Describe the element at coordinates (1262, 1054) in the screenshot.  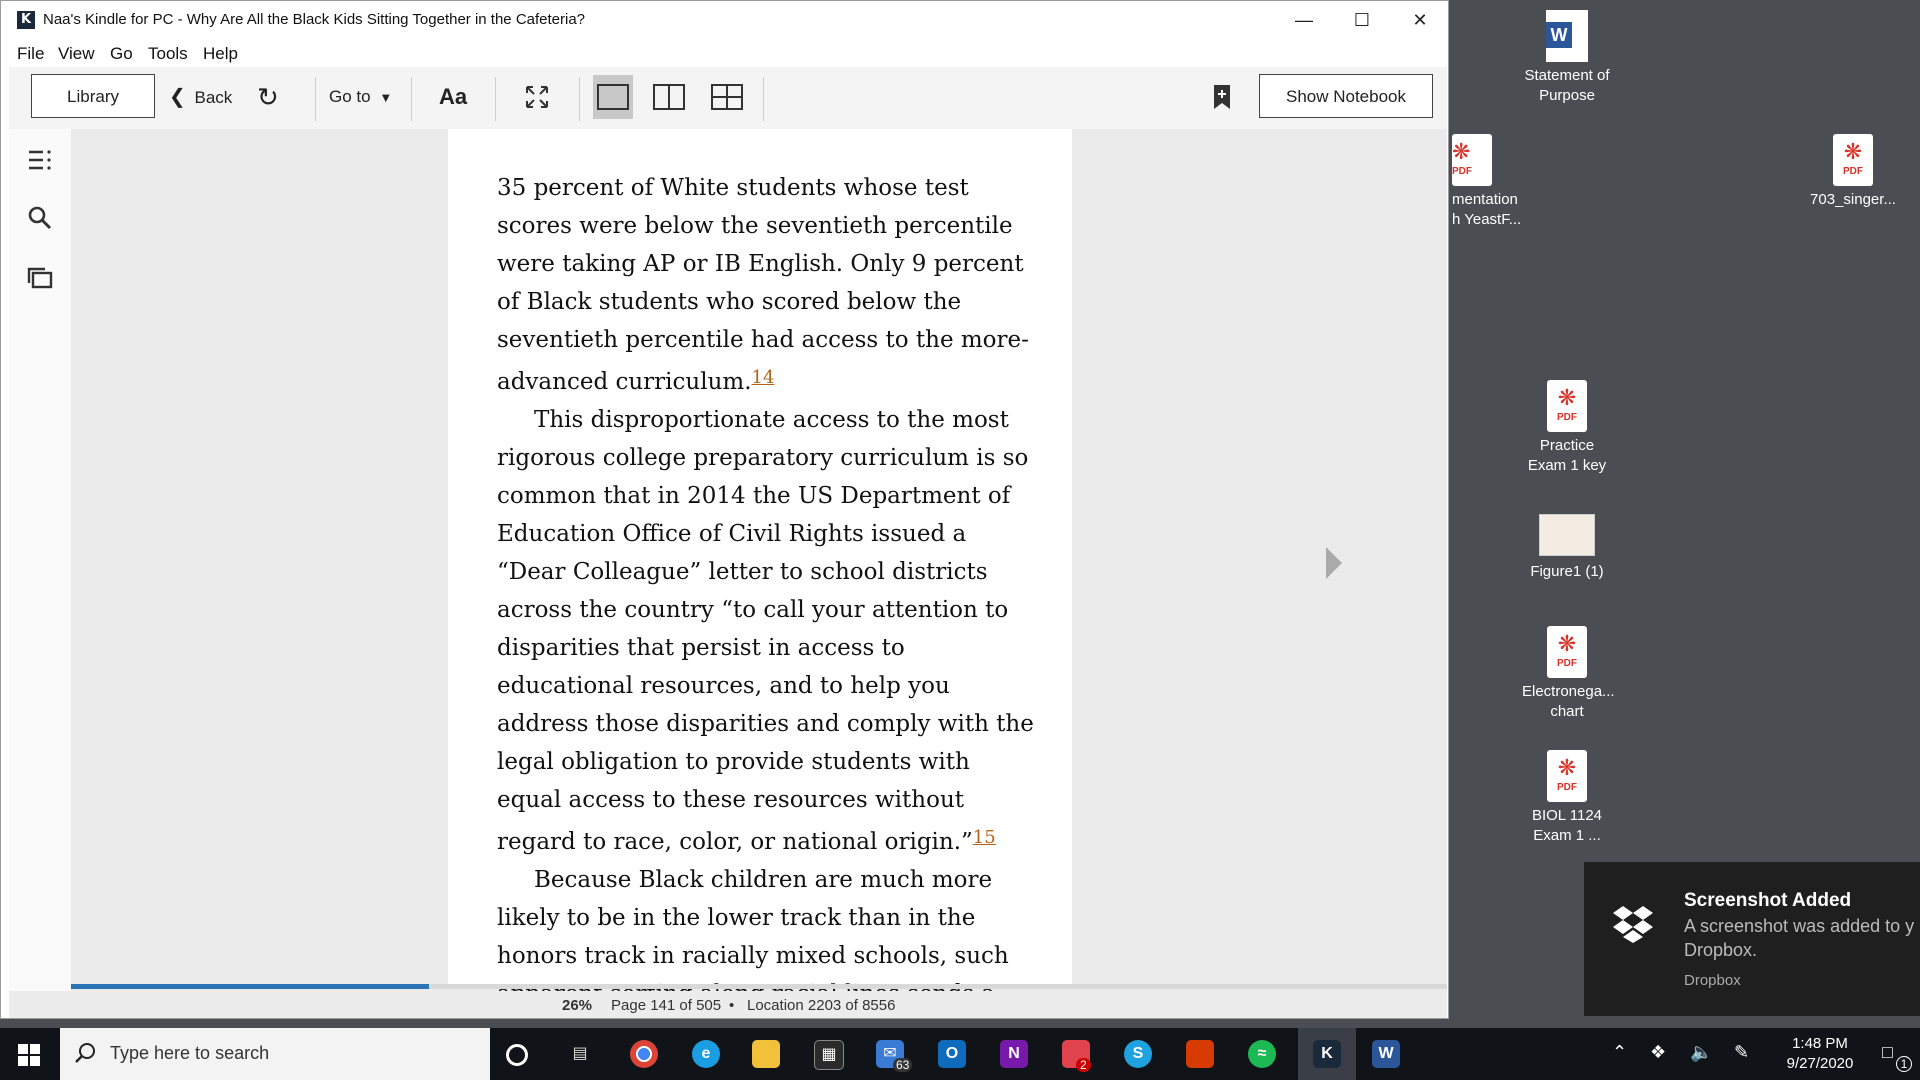
I see `spotify-icon: ≈` at that location.